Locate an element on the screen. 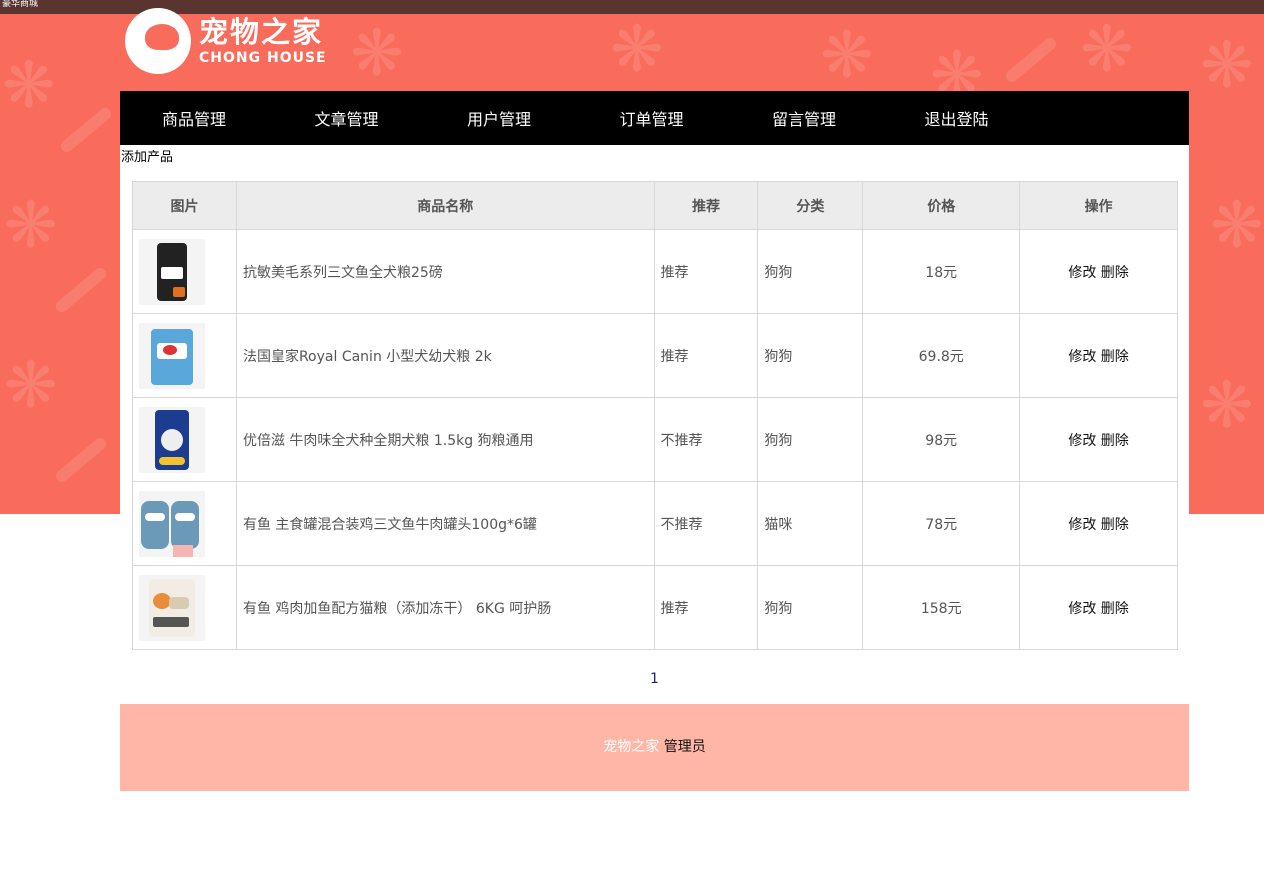 Image resolution: width=1264 pixels, height=891 pixels. product-name: 抗敏美毛系列三文鱼全犬粮25磅 is located at coordinates (445, 271).